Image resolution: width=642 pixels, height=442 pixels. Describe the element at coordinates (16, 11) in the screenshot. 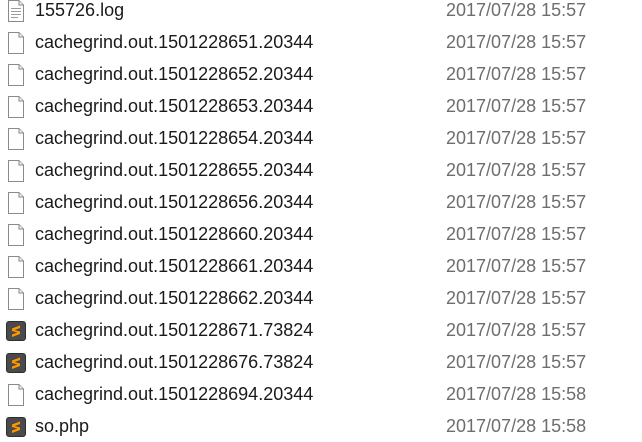

I see `text-file-icon` at that location.